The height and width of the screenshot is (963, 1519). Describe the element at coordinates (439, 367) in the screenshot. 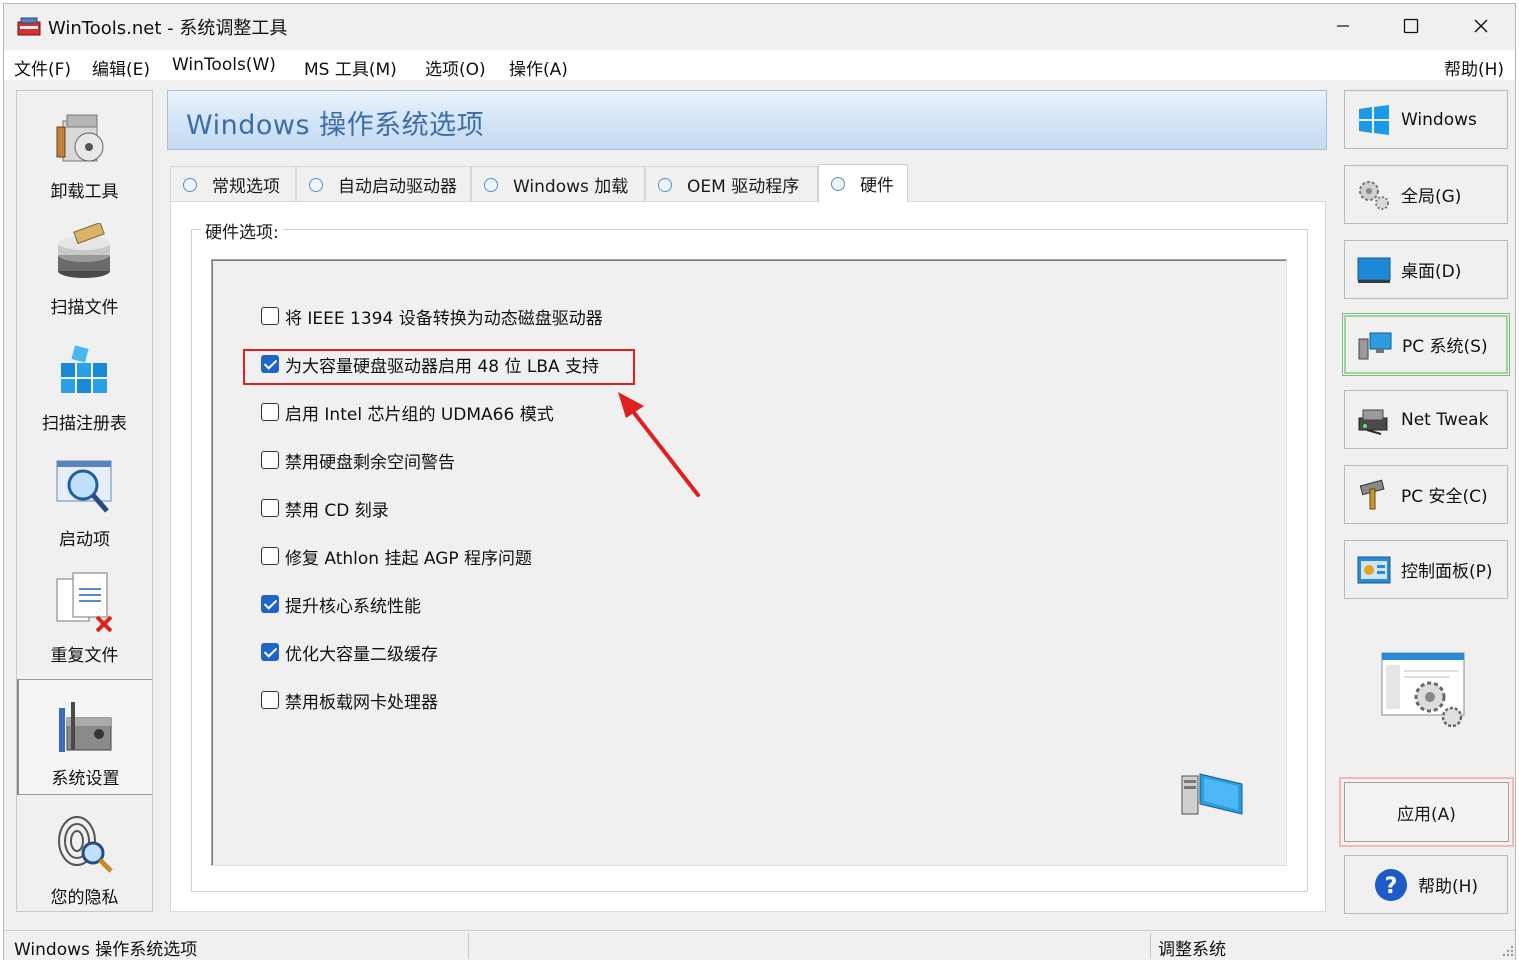

I see `highlight-box` at that location.